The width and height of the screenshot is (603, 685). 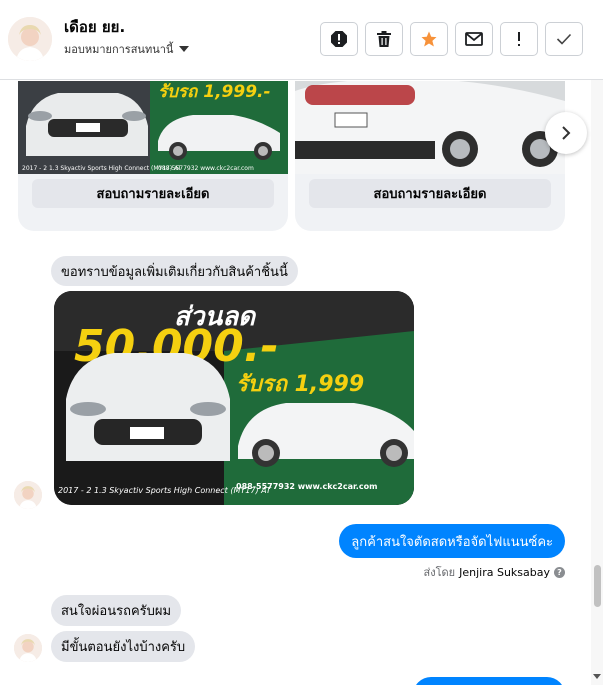 I want to click on spam-icon, so click(x=339, y=39).